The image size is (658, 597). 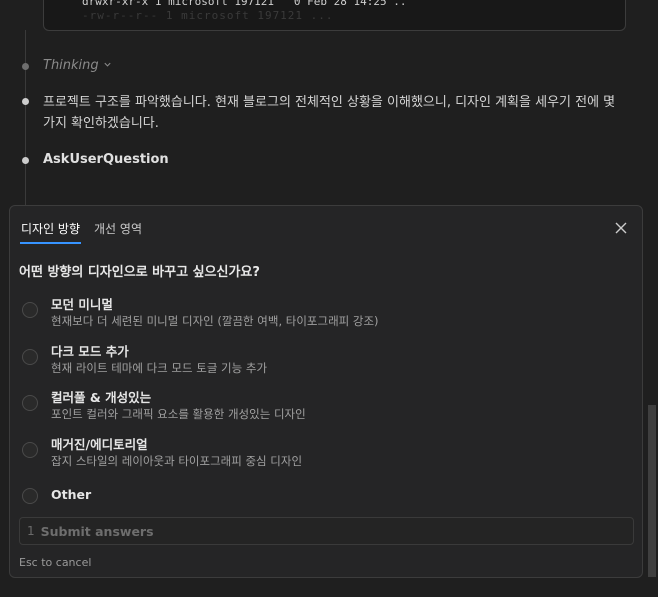 I want to click on tab-improvement-area: 개선 영역, so click(x=118, y=231).